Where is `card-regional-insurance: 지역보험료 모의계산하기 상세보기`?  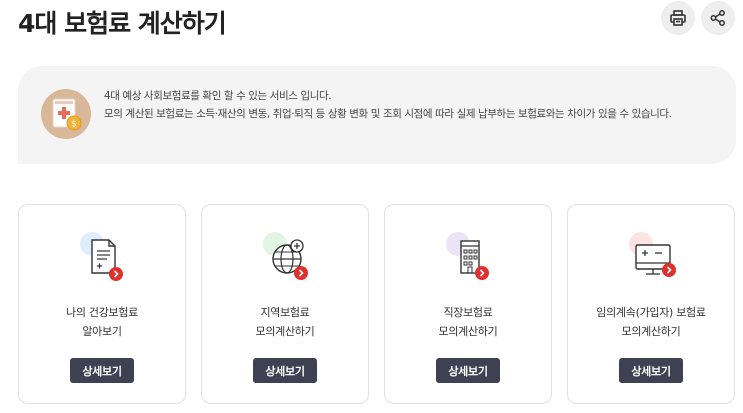
card-regional-insurance: 지역보험료 모의계산하기 상세보기 is located at coordinates (285, 304).